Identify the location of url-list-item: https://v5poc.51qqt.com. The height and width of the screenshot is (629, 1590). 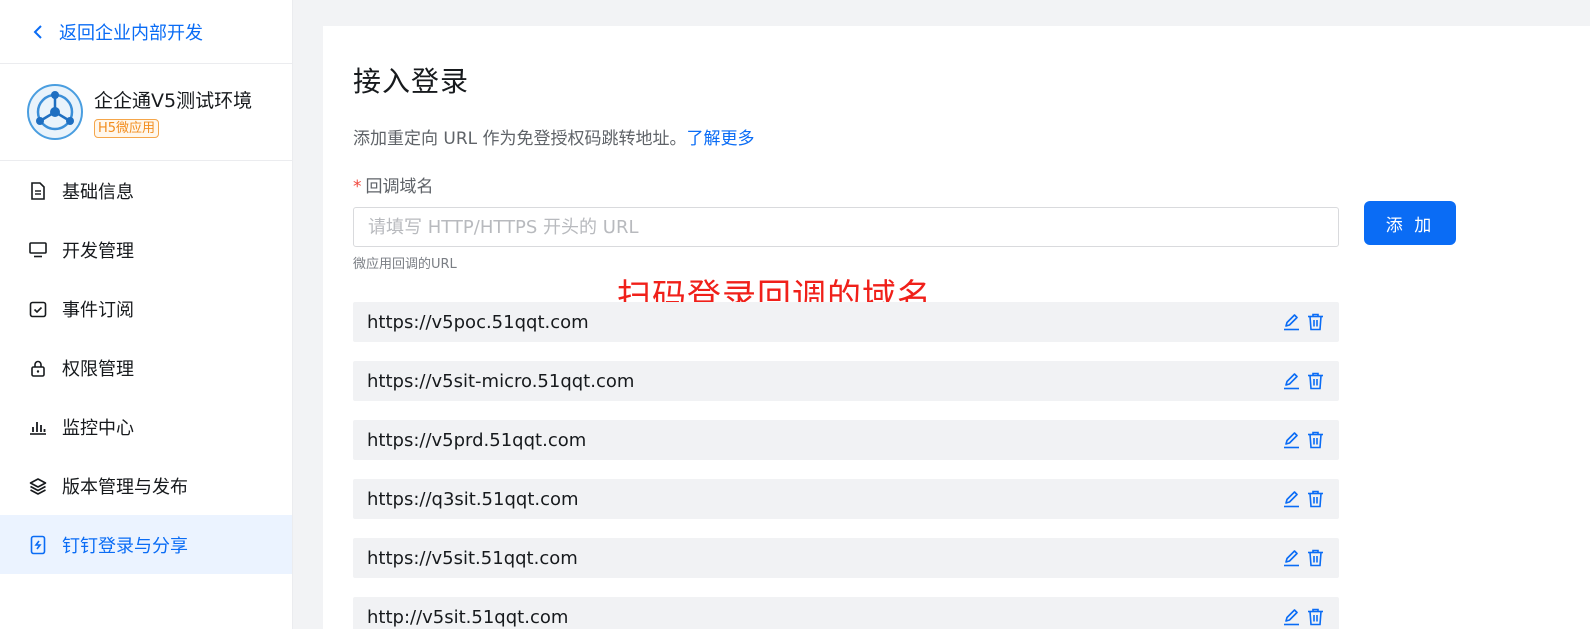
(846, 322).